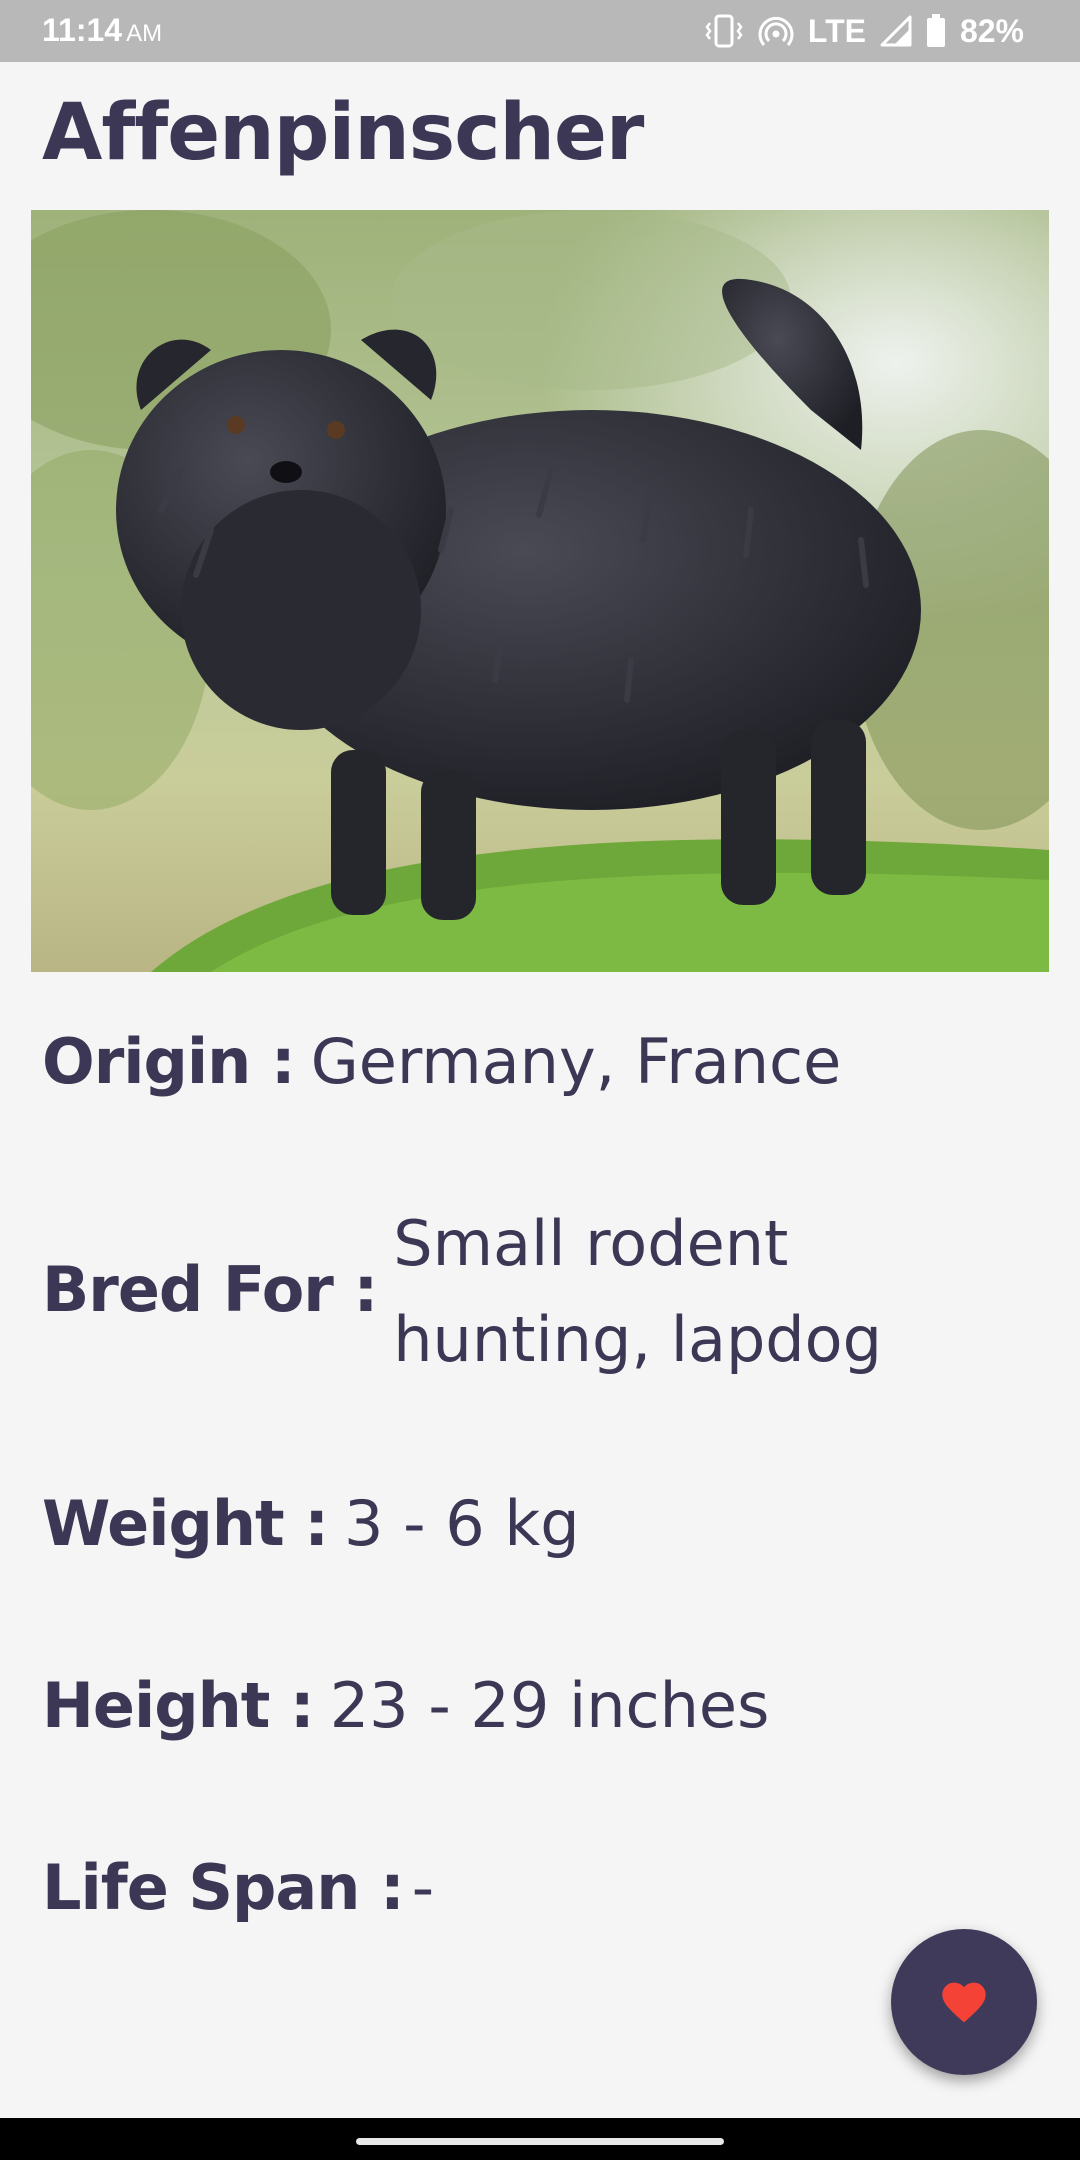 The width and height of the screenshot is (1080, 2160). I want to click on detail-bred-for: Bred For : Small rodent hunting, lapdog, so click(542, 1292).